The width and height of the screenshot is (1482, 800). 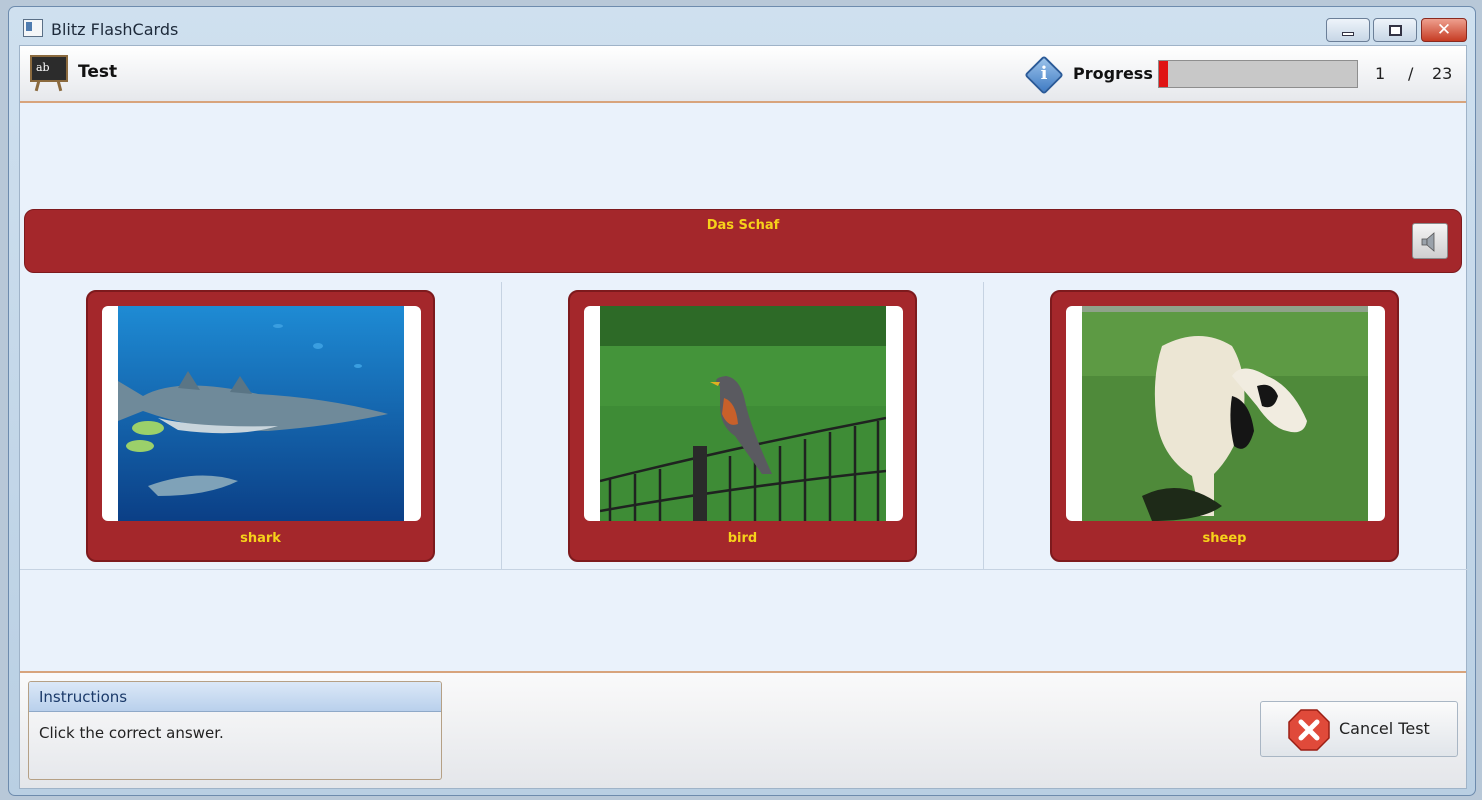 I want to click on answer-cell: sheep, so click(x=1226, y=426).